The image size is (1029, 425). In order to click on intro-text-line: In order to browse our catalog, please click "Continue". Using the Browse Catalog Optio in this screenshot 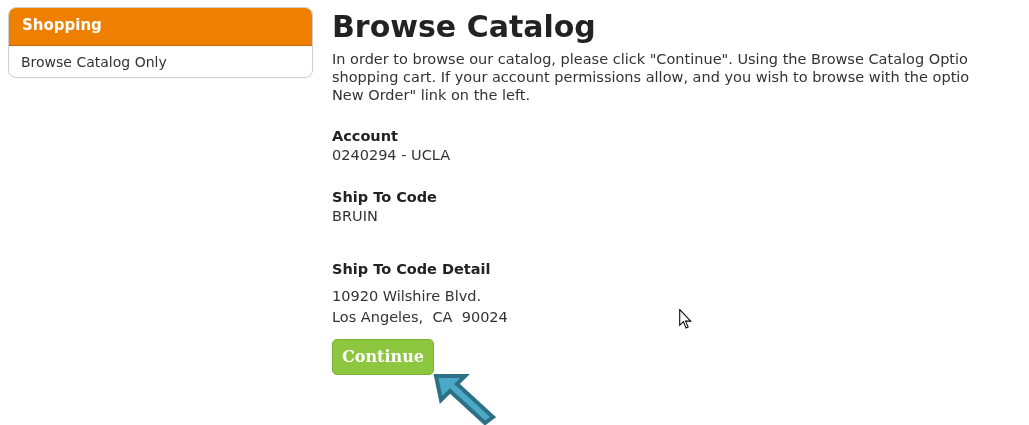, I will do `click(650, 59)`.